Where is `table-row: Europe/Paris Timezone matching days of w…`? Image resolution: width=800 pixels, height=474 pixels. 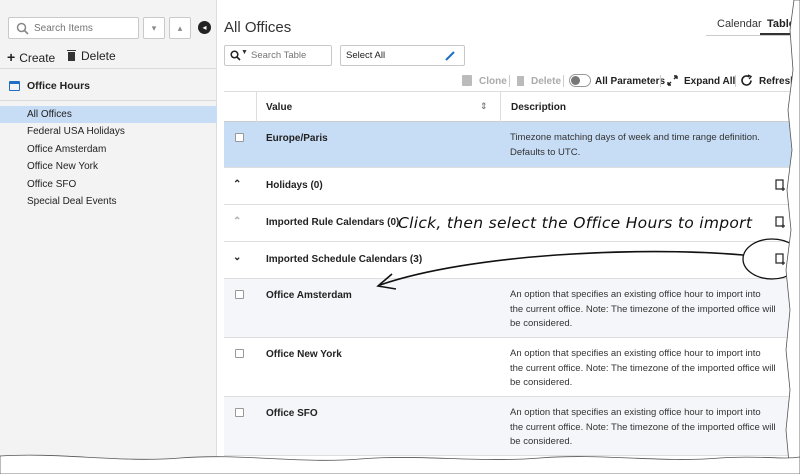 table-row: Europe/Paris Timezone matching days of w… is located at coordinates (512, 145).